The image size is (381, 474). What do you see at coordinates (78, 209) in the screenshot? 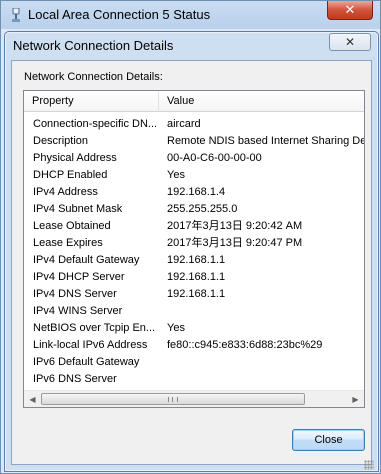
I see `property-cell: IPv4 Subnet Mask` at bounding box center [78, 209].